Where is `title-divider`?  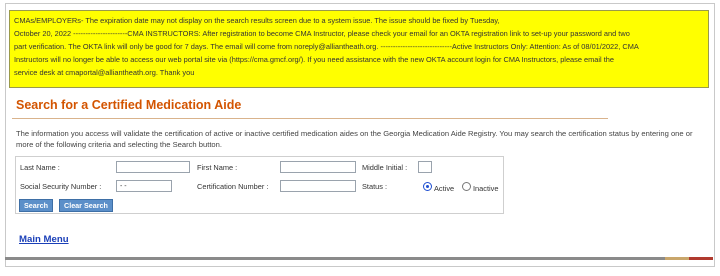 title-divider is located at coordinates (310, 118).